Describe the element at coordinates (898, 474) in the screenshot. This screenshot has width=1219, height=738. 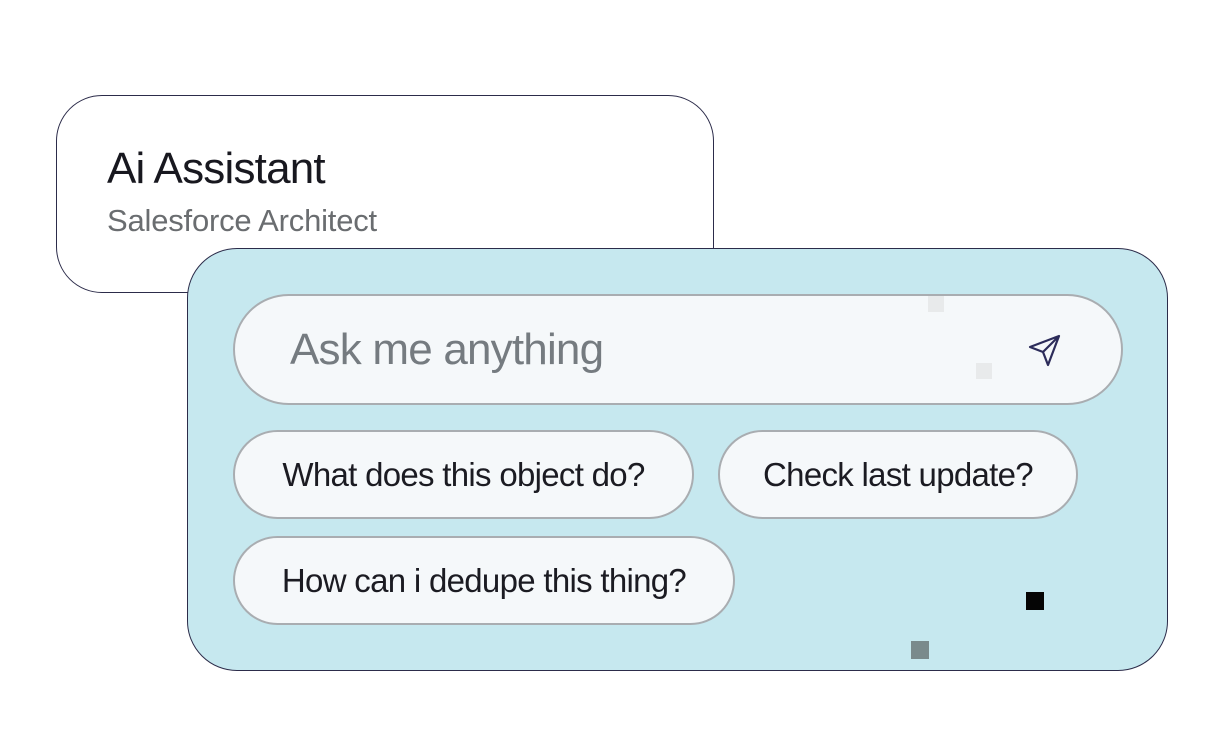
I see `suggestion-chip-last-update: Check last update?` at that location.